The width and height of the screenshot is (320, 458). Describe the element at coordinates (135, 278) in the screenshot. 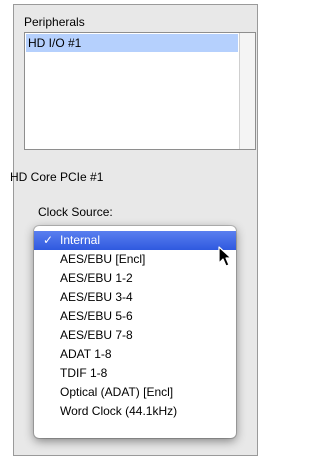

I see `menu-item-aes-ebu-1-2: AES/EBU 1-2` at that location.